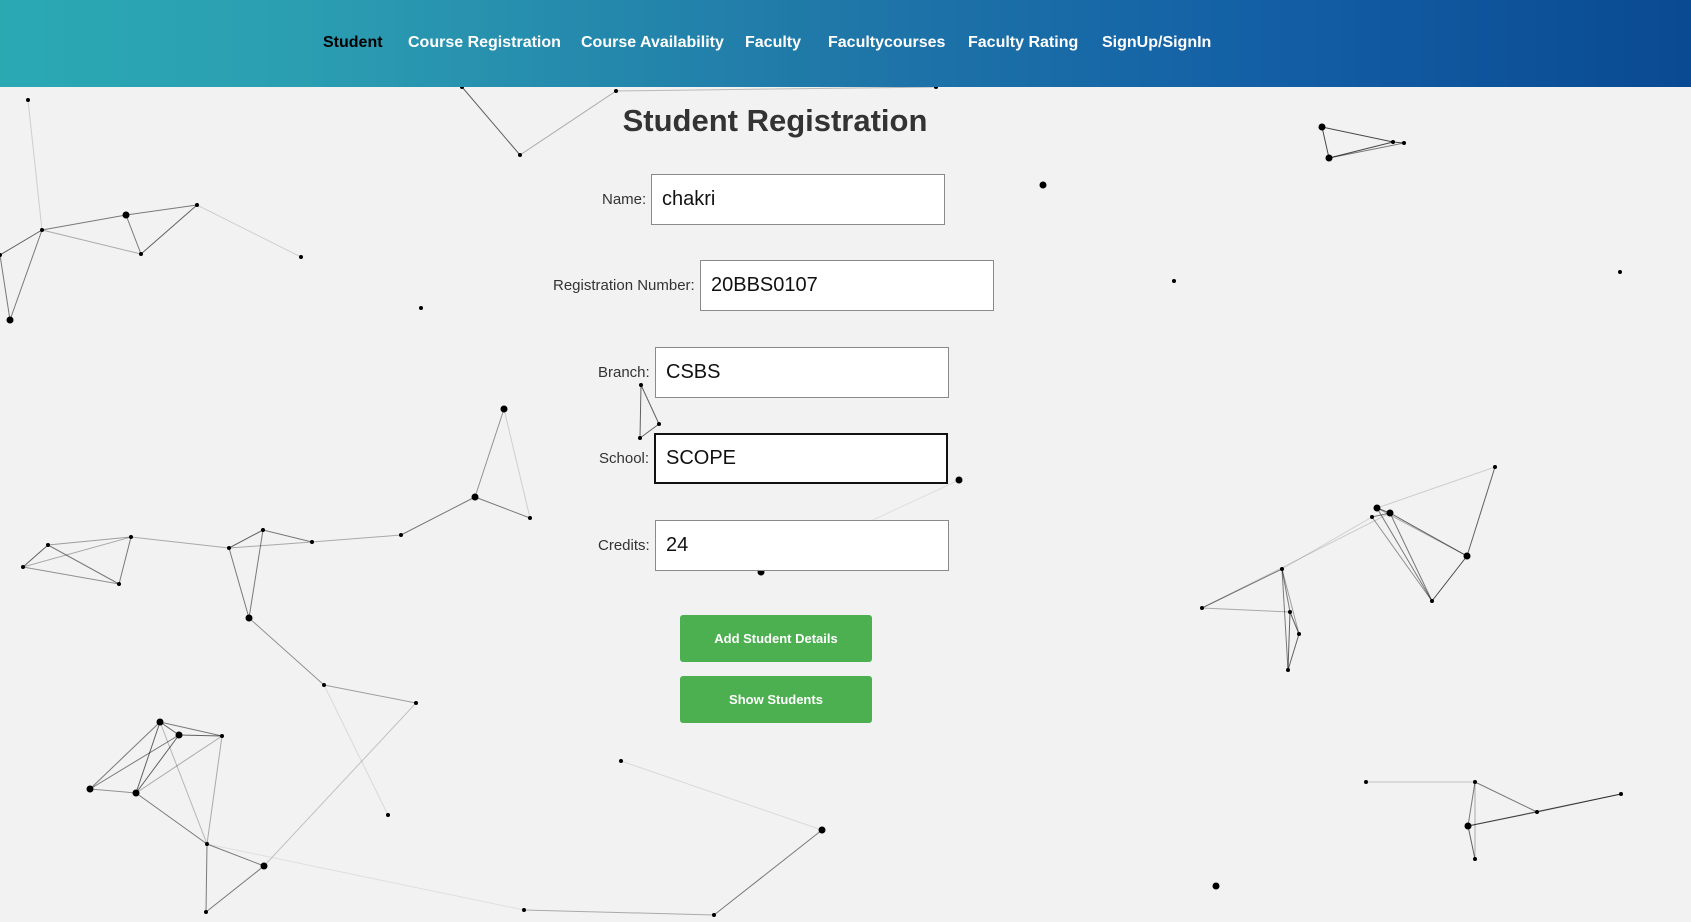 This screenshot has height=922, width=1691. Describe the element at coordinates (624, 545) in the screenshot. I see `credits-label: Credits:` at that location.